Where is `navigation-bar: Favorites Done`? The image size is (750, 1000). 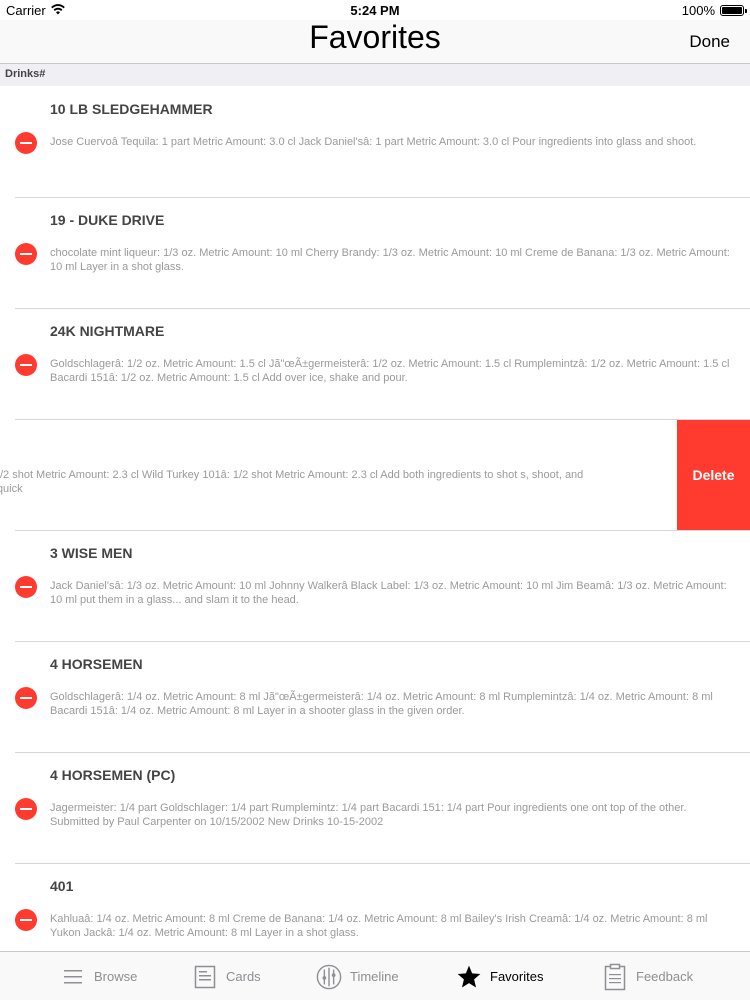 navigation-bar: Favorites Done is located at coordinates (375, 42).